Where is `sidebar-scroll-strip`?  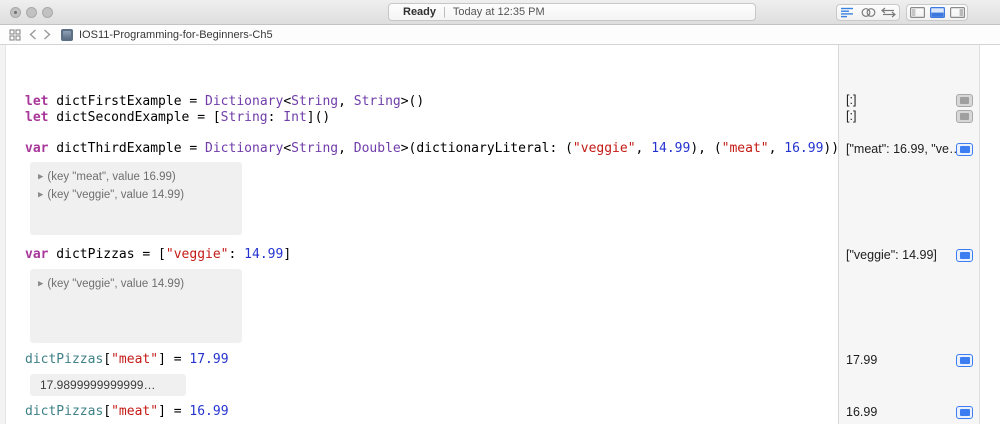
sidebar-scroll-strip is located at coordinates (989, 234).